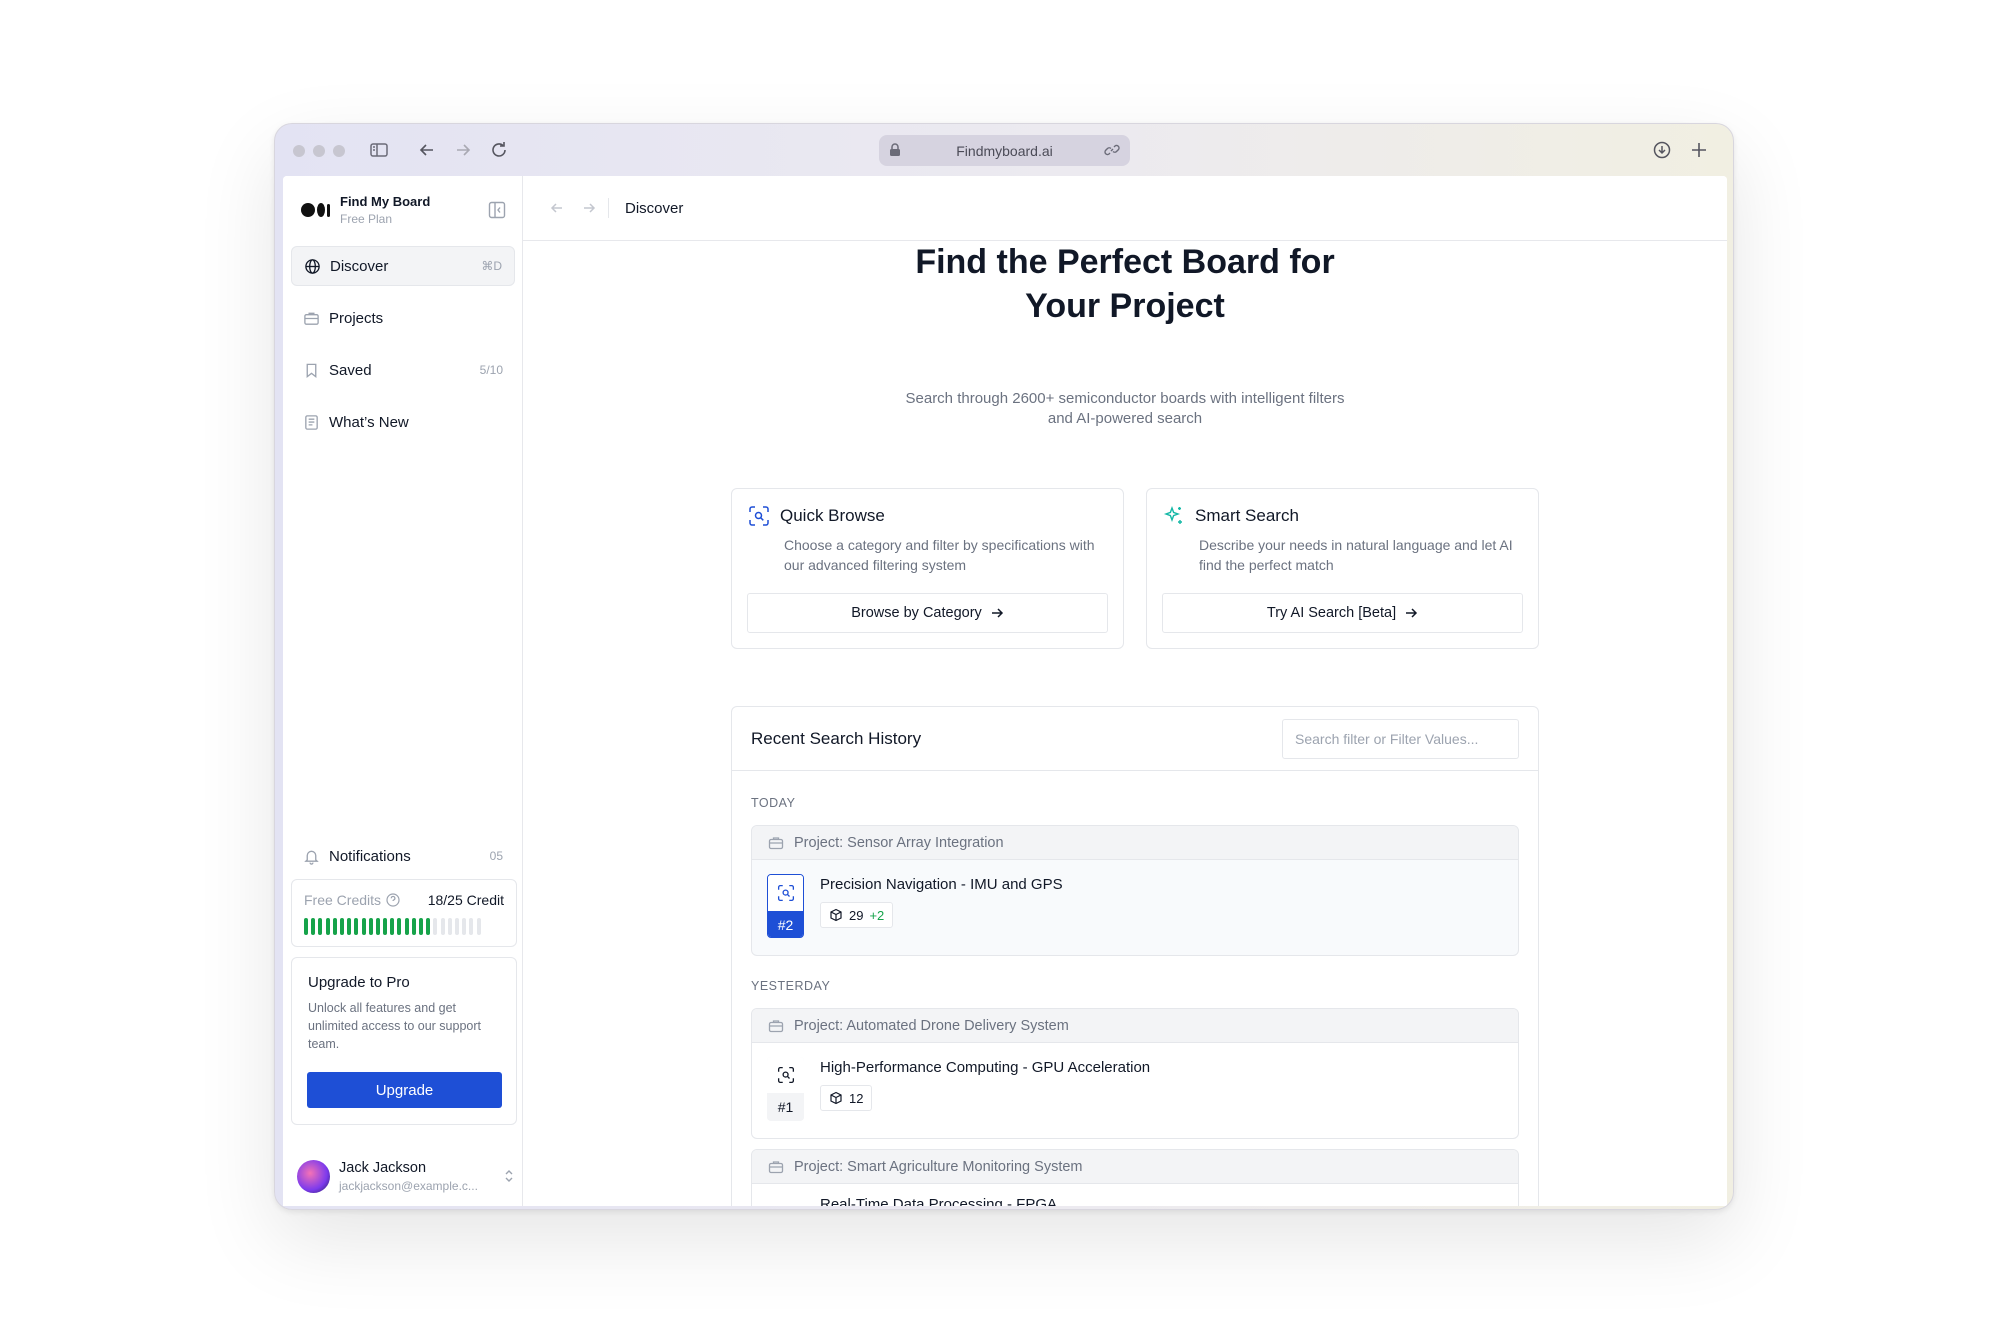  What do you see at coordinates (1172, 514) in the screenshot?
I see `sparkles-icon` at bounding box center [1172, 514].